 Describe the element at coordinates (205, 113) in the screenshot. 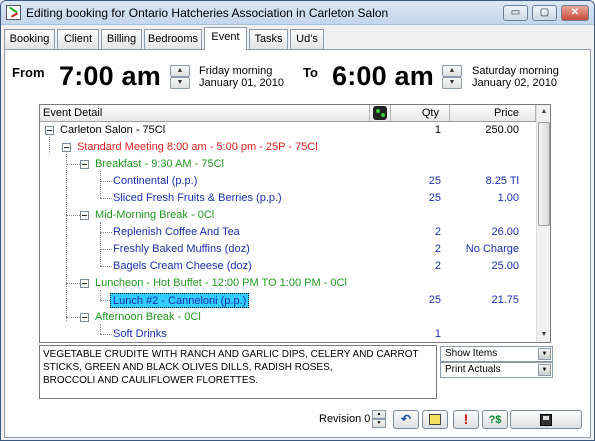

I see `column-header-event-detail: Event Detail` at that location.